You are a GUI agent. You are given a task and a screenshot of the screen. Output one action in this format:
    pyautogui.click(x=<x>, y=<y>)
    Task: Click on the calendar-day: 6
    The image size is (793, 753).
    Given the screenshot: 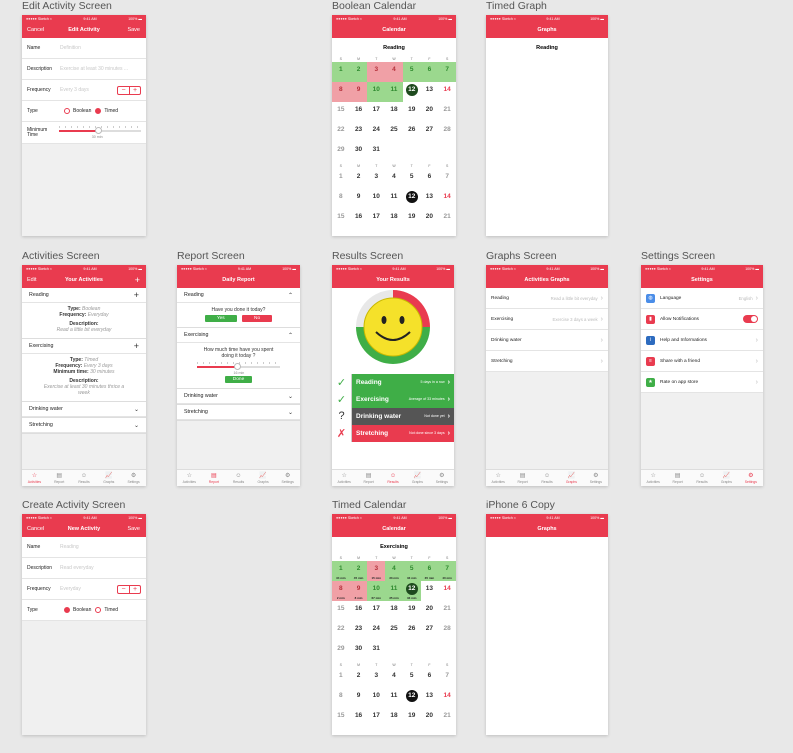 What is the action you would take?
    pyautogui.click(x=429, y=72)
    